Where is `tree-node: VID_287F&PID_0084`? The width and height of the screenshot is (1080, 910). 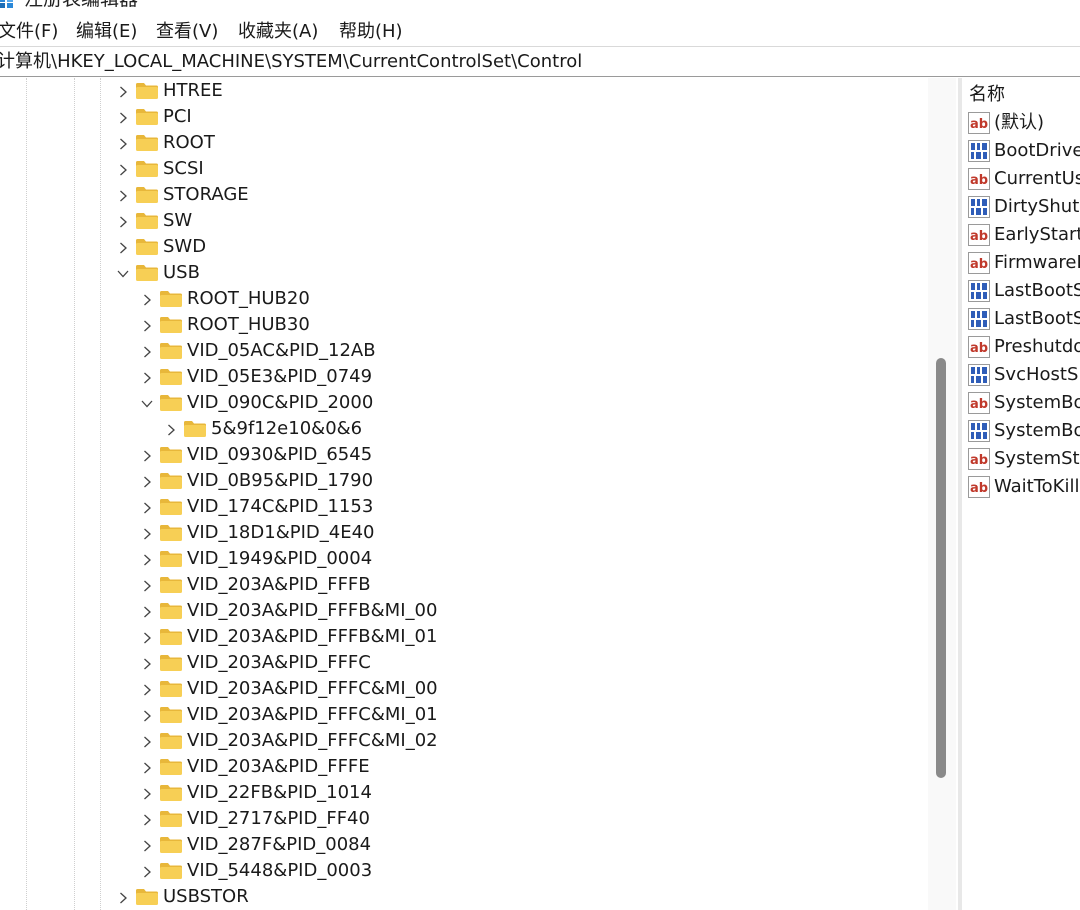 tree-node: VID_287F&PID_0084 is located at coordinates (465, 845).